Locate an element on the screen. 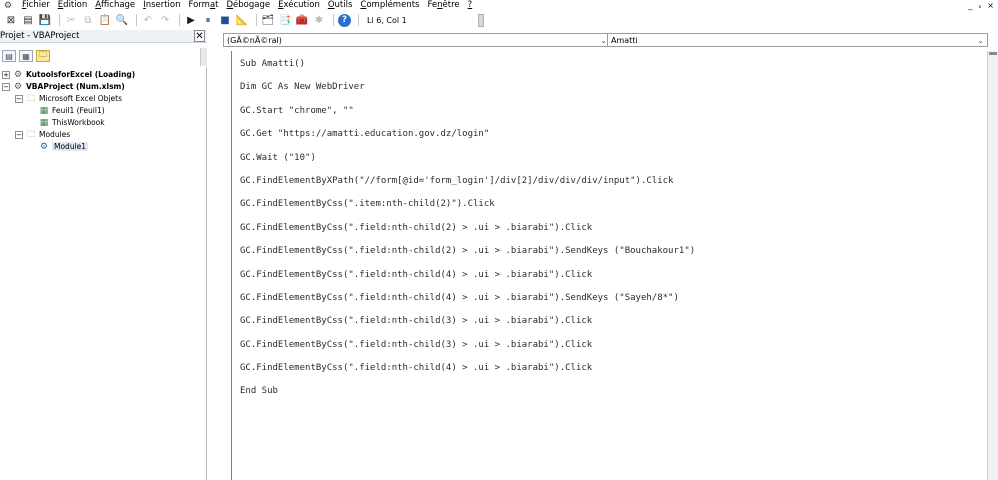 This screenshot has height=480, width=998. view-object-icon: ▦ is located at coordinates (26, 56).